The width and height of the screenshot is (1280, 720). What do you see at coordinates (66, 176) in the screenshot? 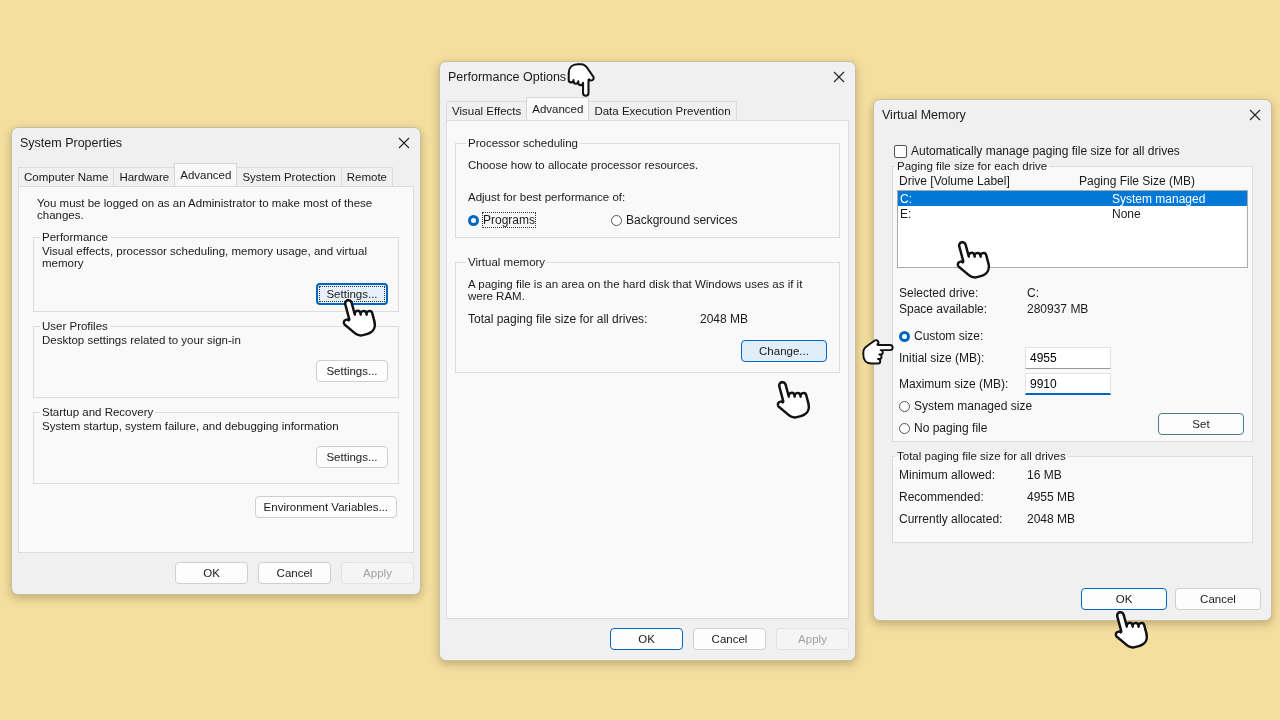
I see `tab: Computer Name` at bounding box center [66, 176].